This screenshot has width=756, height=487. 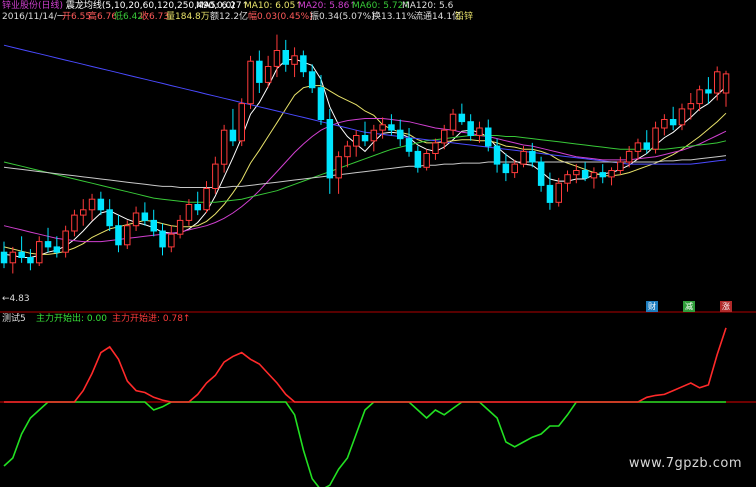 What do you see at coordinates (229, 17) in the screenshot?
I see `quote-amount: 额12.2亿` at bounding box center [229, 17].